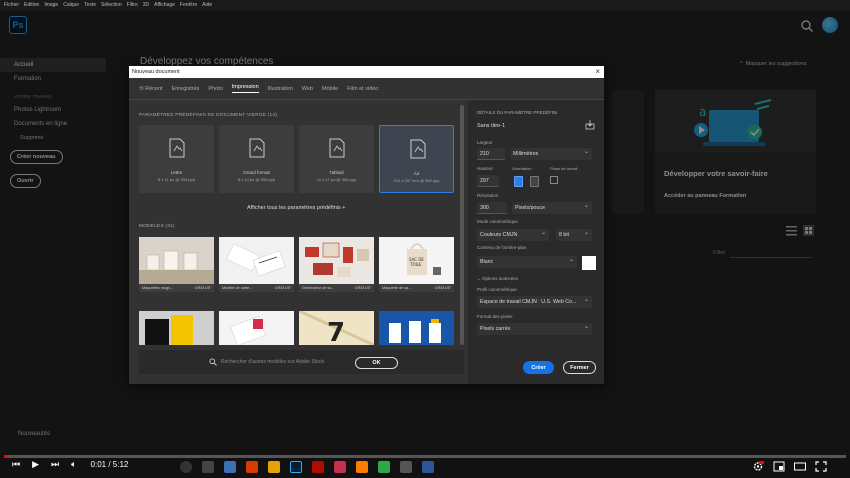 Image resolution: width=850 pixels, height=478 pixels. I want to click on close-icon: ×, so click(597, 71).